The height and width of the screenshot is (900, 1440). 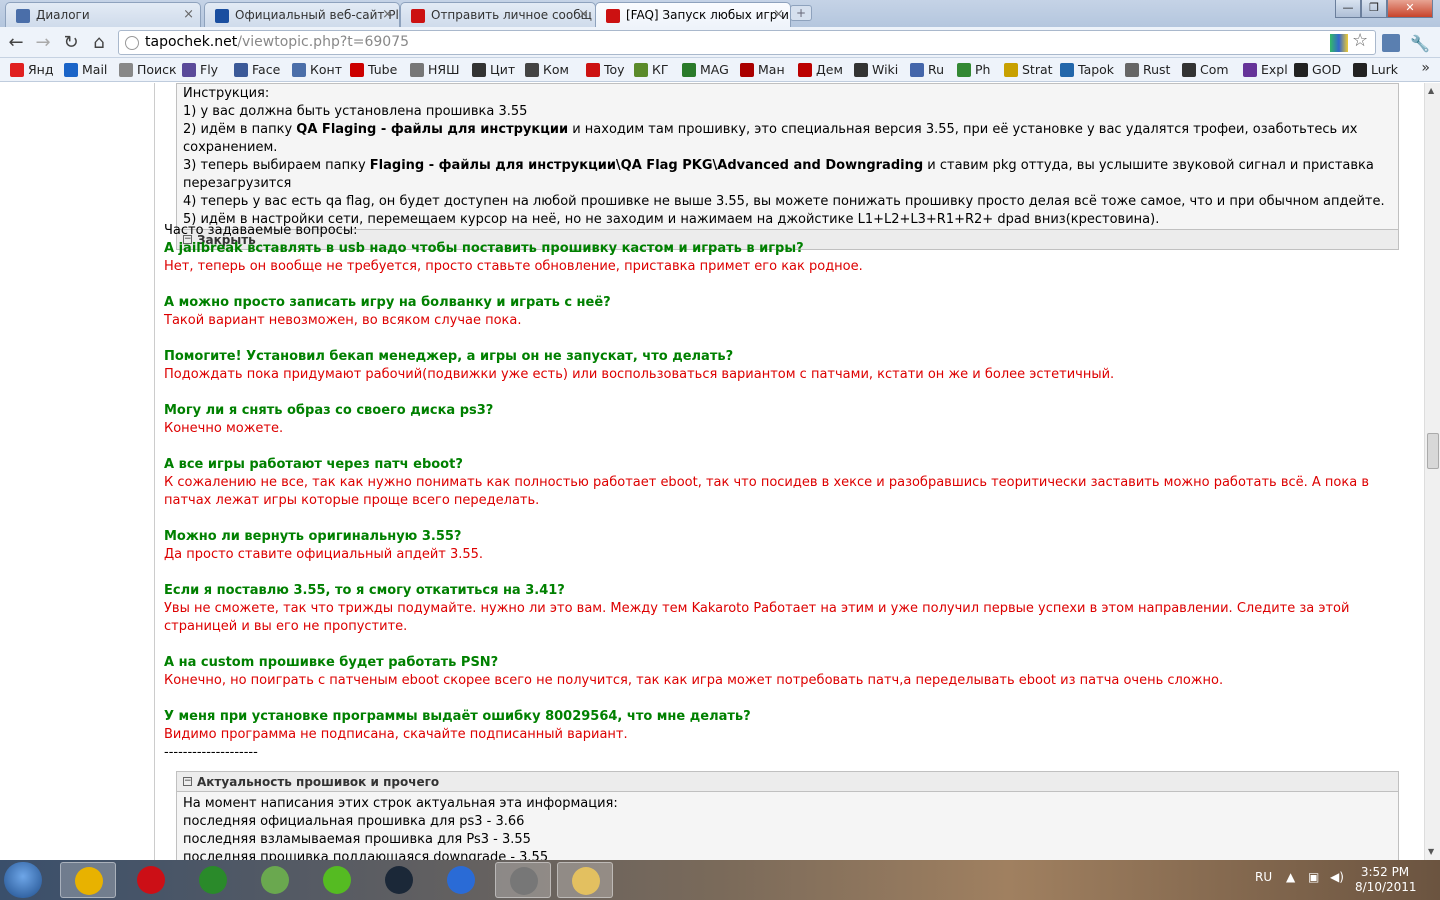 What do you see at coordinates (95, 69) in the screenshot?
I see `bookmark-label: Mail` at bounding box center [95, 69].